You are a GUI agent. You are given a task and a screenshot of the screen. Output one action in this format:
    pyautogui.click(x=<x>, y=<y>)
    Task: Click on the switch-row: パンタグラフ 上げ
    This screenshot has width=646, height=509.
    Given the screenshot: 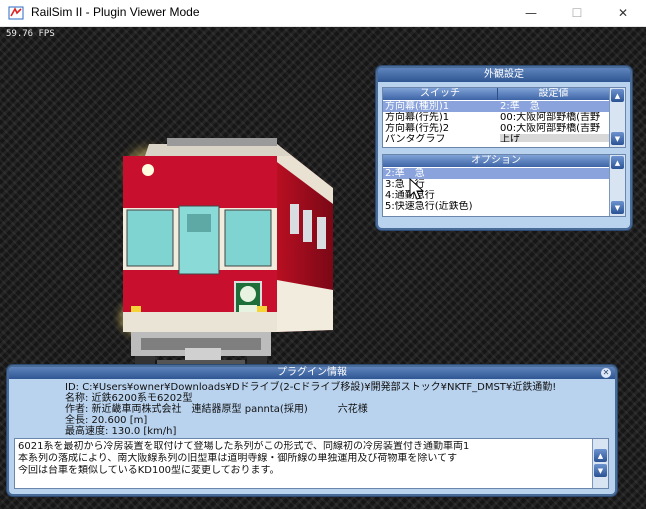 What is the action you would take?
    pyautogui.click(x=496, y=138)
    